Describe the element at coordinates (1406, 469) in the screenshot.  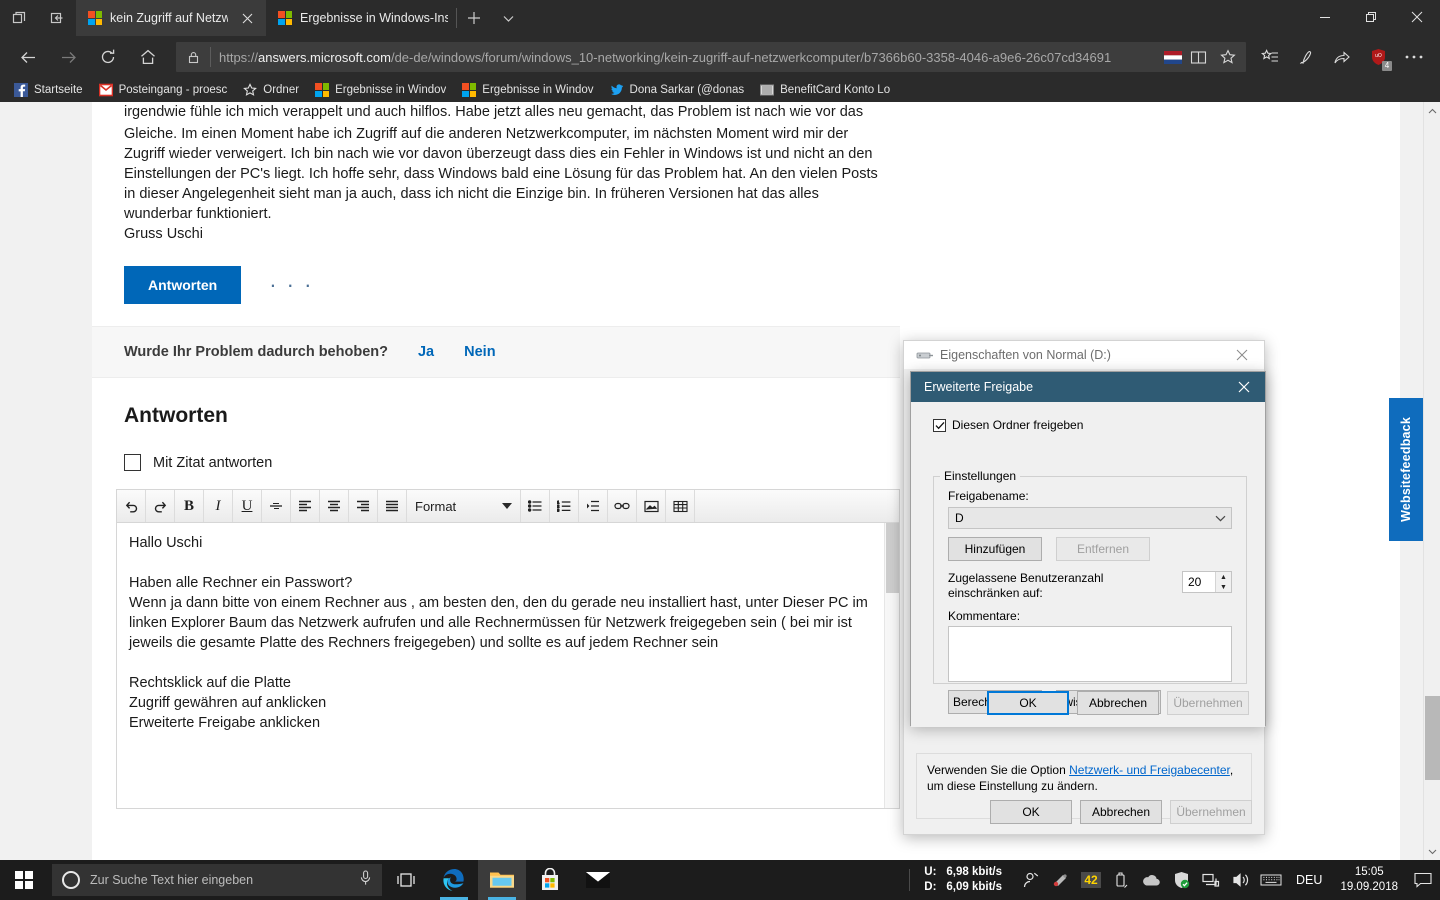
I see `website-feedback-tab: Websitefeedback` at that location.